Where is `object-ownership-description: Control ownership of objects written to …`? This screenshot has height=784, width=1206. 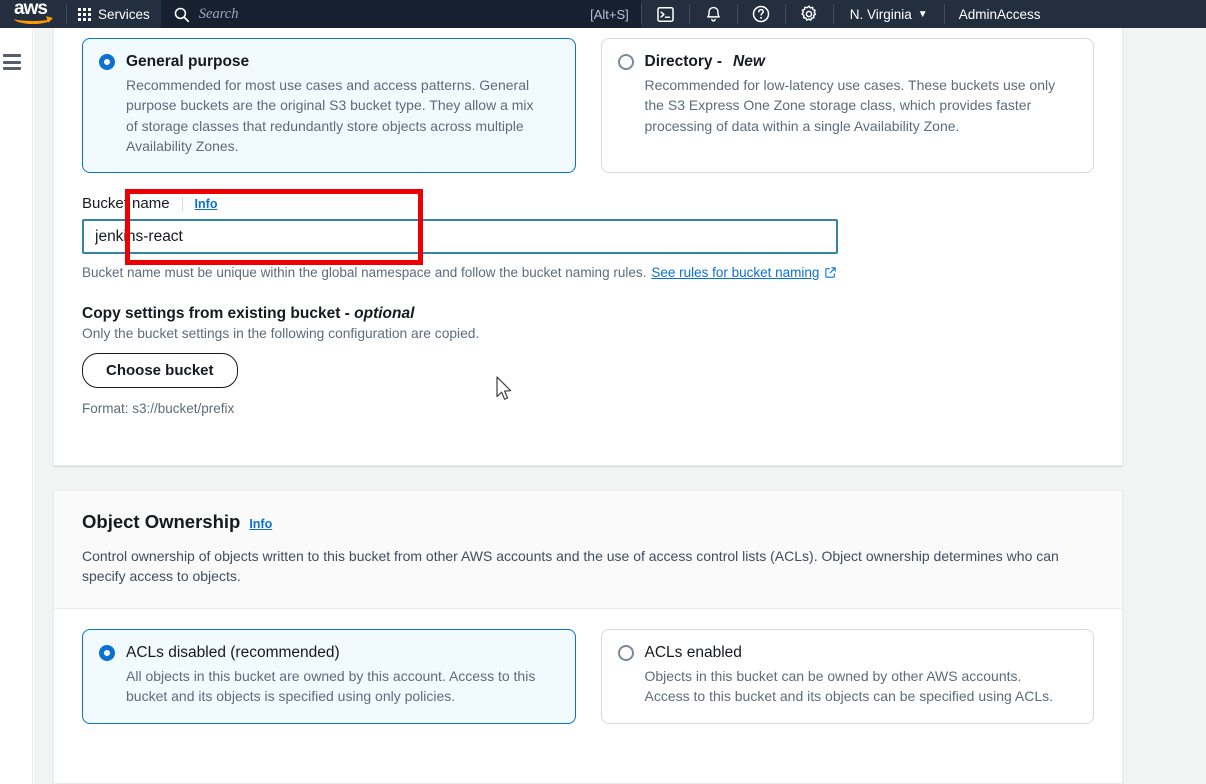
object-ownership-description: Control ownership of objects written to … is located at coordinates (570, 566).